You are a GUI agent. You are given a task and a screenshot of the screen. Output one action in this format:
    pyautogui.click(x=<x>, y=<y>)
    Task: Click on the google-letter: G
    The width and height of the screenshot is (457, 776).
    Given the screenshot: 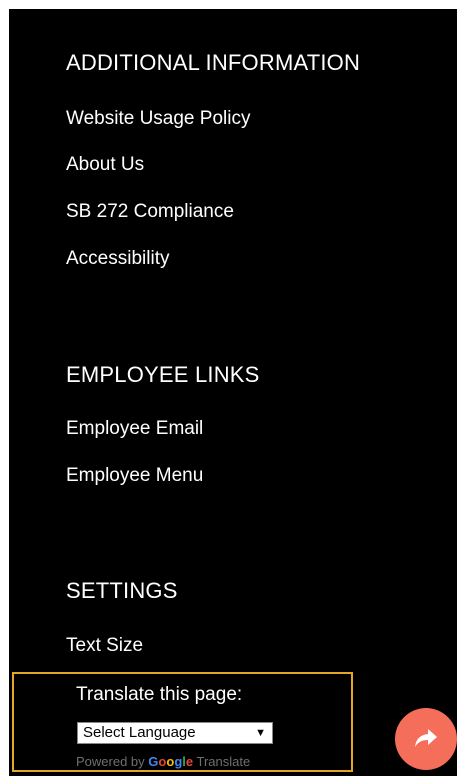 What is the action you would take?
    pyautogui.click(x=153, y=761)
    